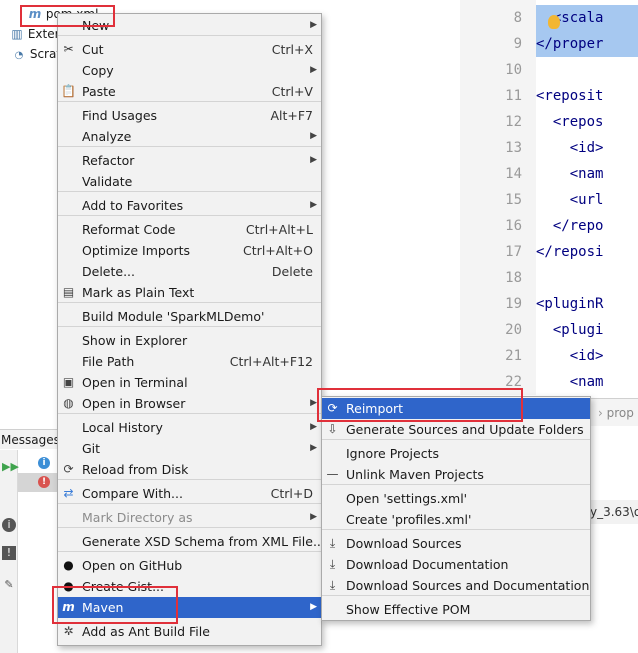  I want to click on menu-item-label: Paste, so click(99, 91).